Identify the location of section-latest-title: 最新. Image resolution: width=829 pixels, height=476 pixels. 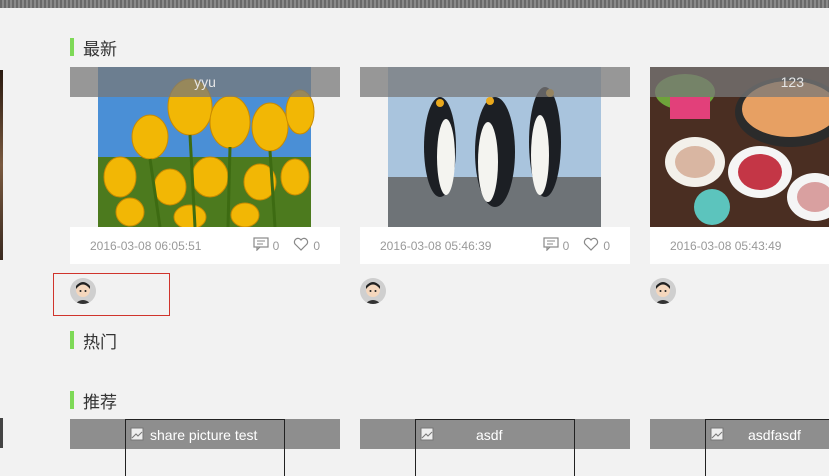
(100, 49).